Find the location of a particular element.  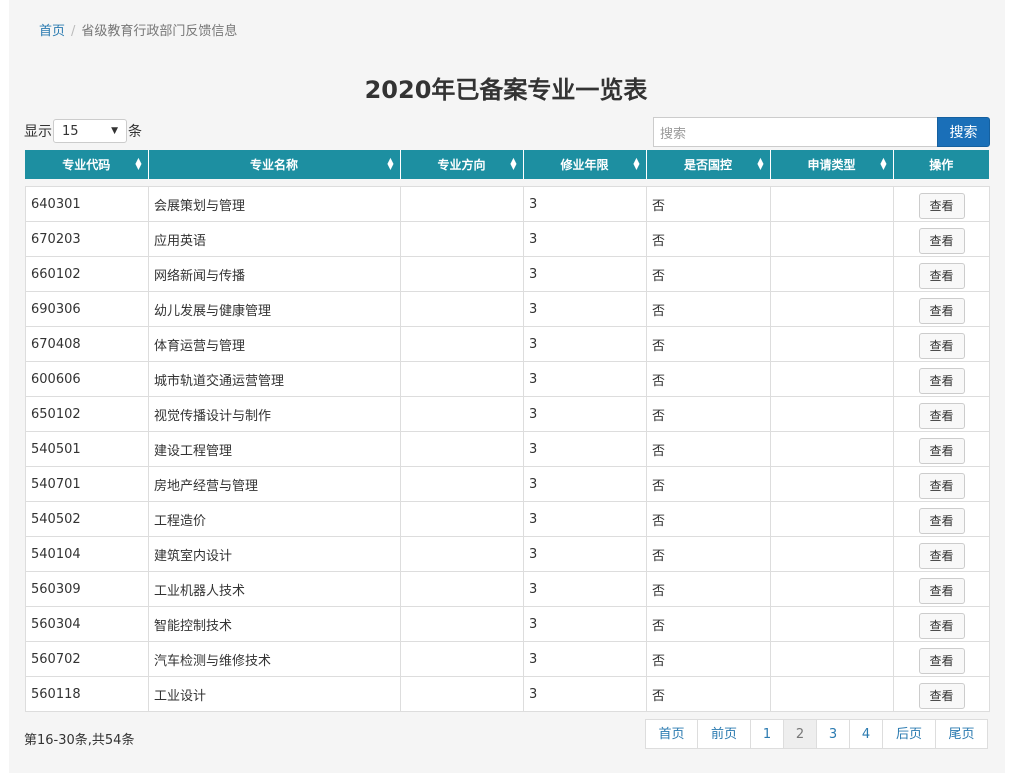

page-button: 前页 is located at coordinates (724, 734).